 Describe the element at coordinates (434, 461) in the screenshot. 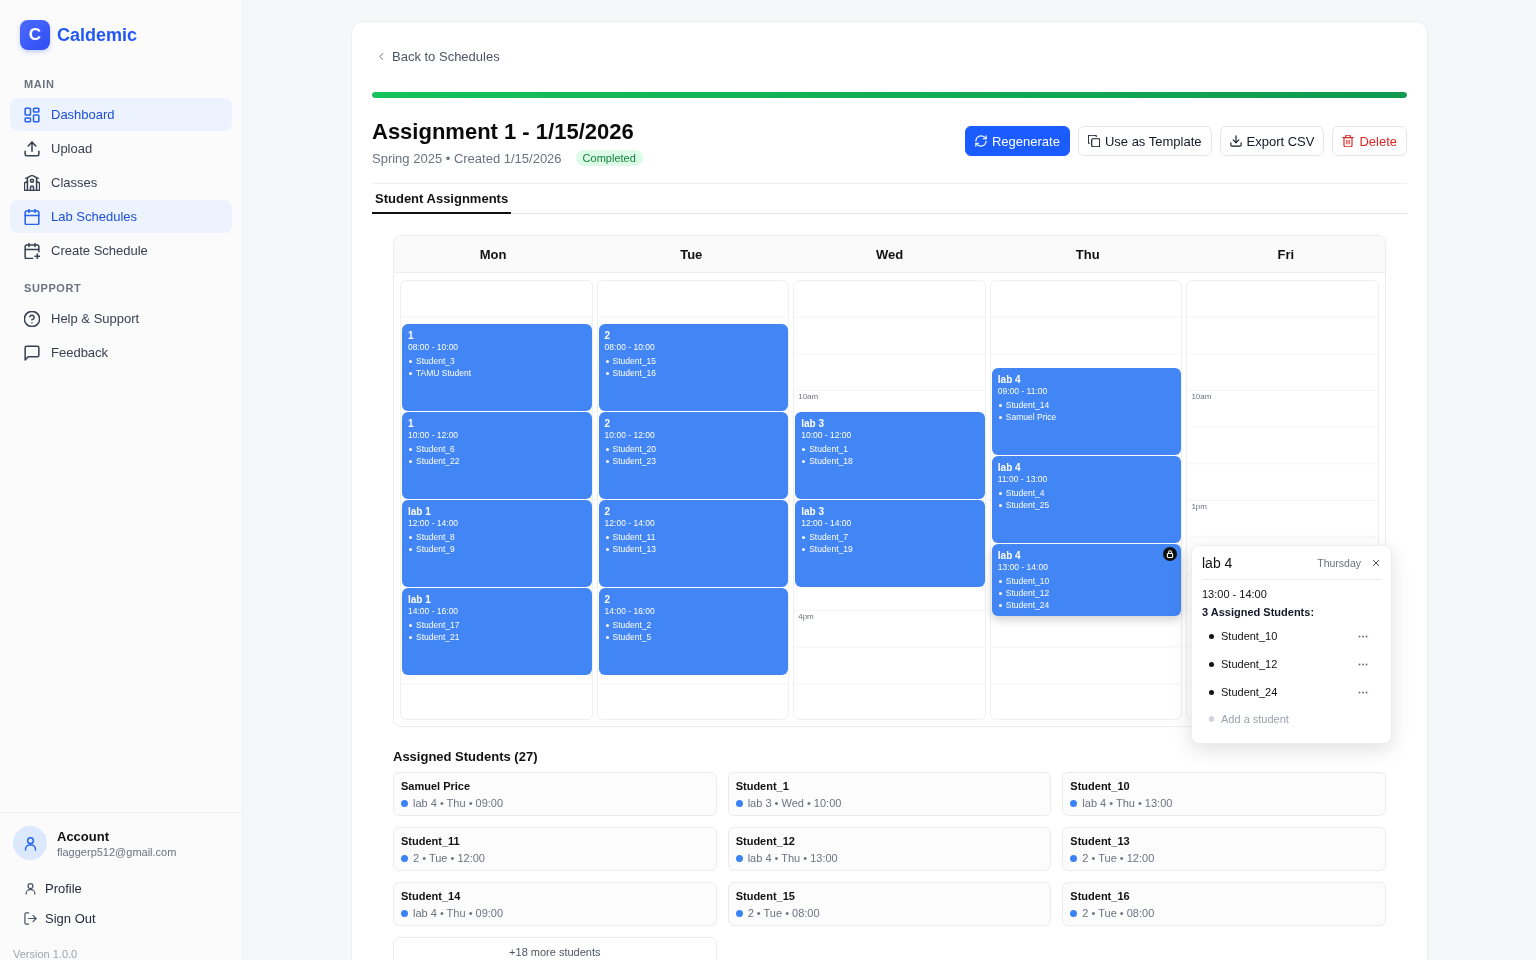

I see `event-student: Student_22` at that location.